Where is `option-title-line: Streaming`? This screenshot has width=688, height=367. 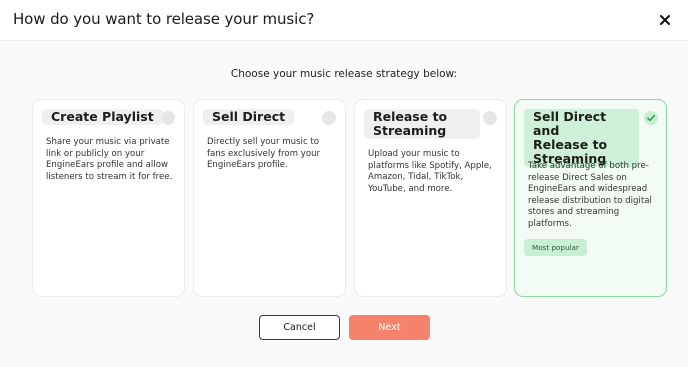 option-title-line: Streaming is located at coordinates (410, 130).